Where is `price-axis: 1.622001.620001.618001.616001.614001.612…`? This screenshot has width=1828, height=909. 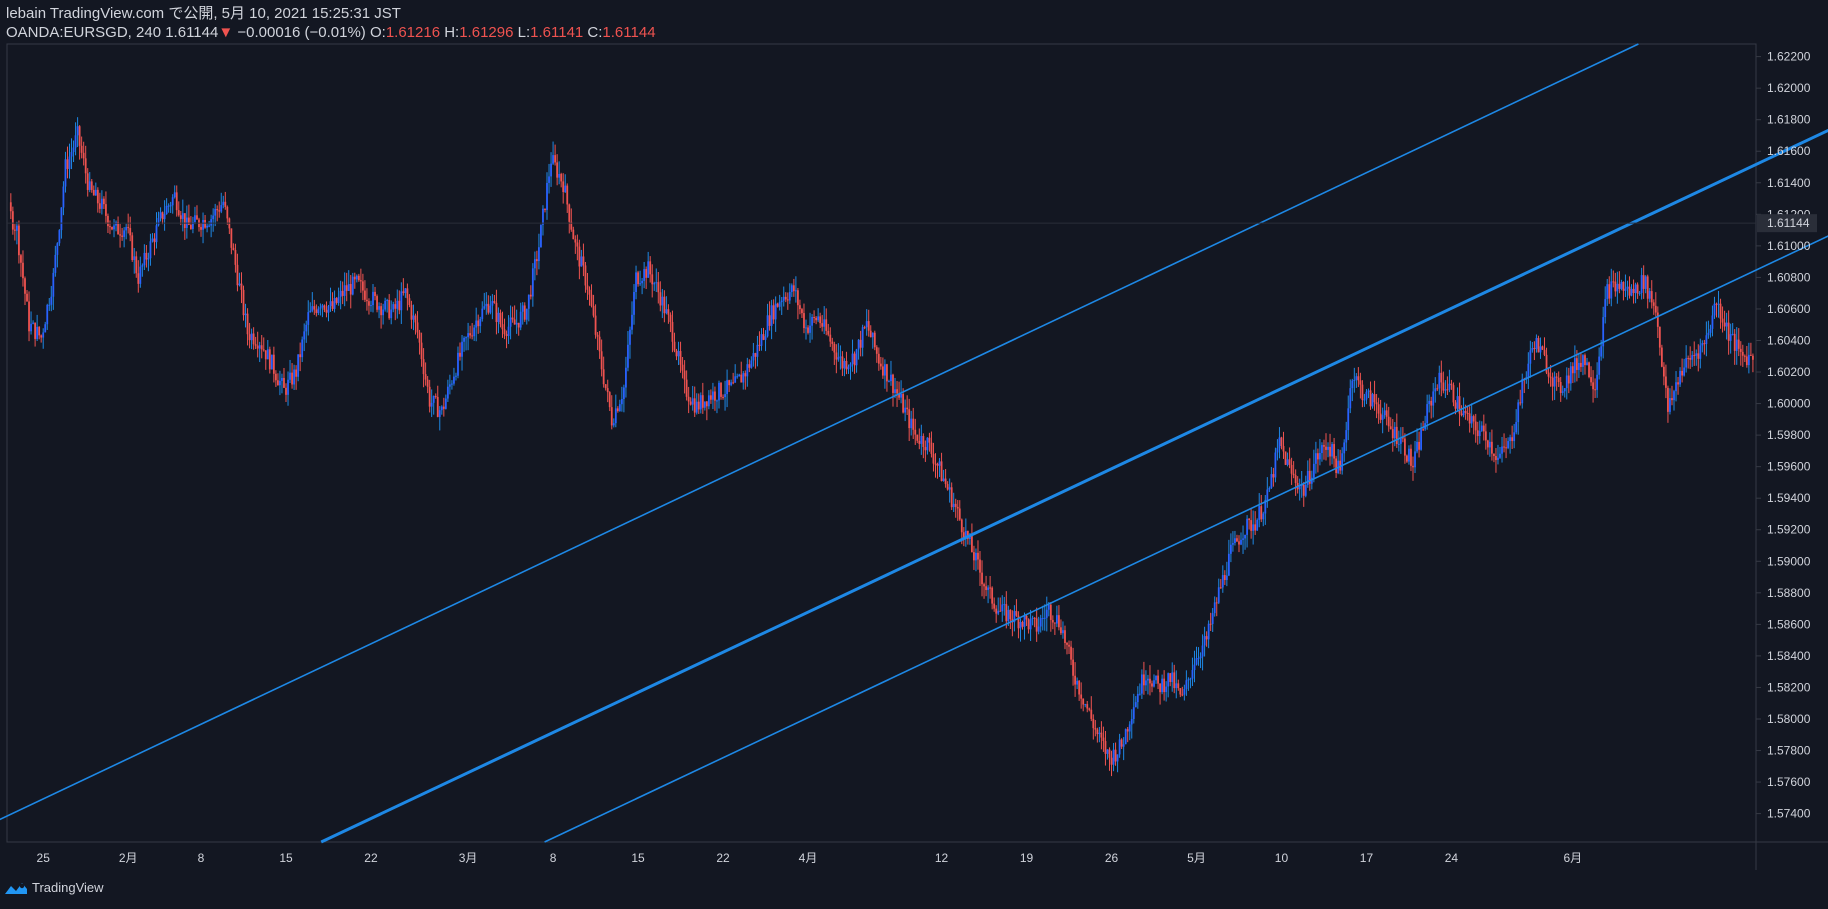 price-axis: 1.622001.620001.618001.616001.614001.612… is located at coordinates (1783, 435).